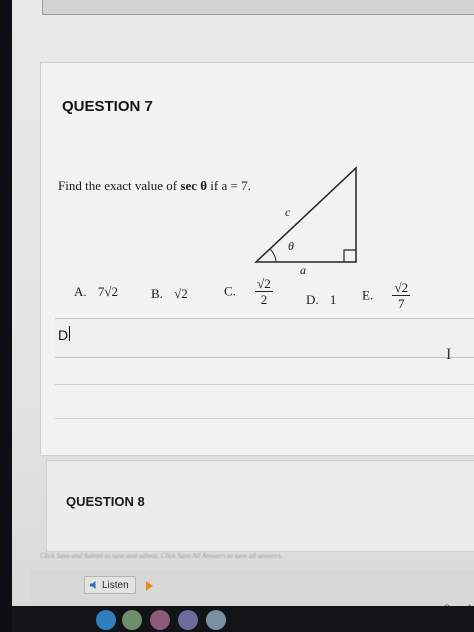 The width and height of the screenshot is (474, 632). Describe the element at coordinates (230, 291) in the screenshot. I see `option-c-letter: C.` at that location.